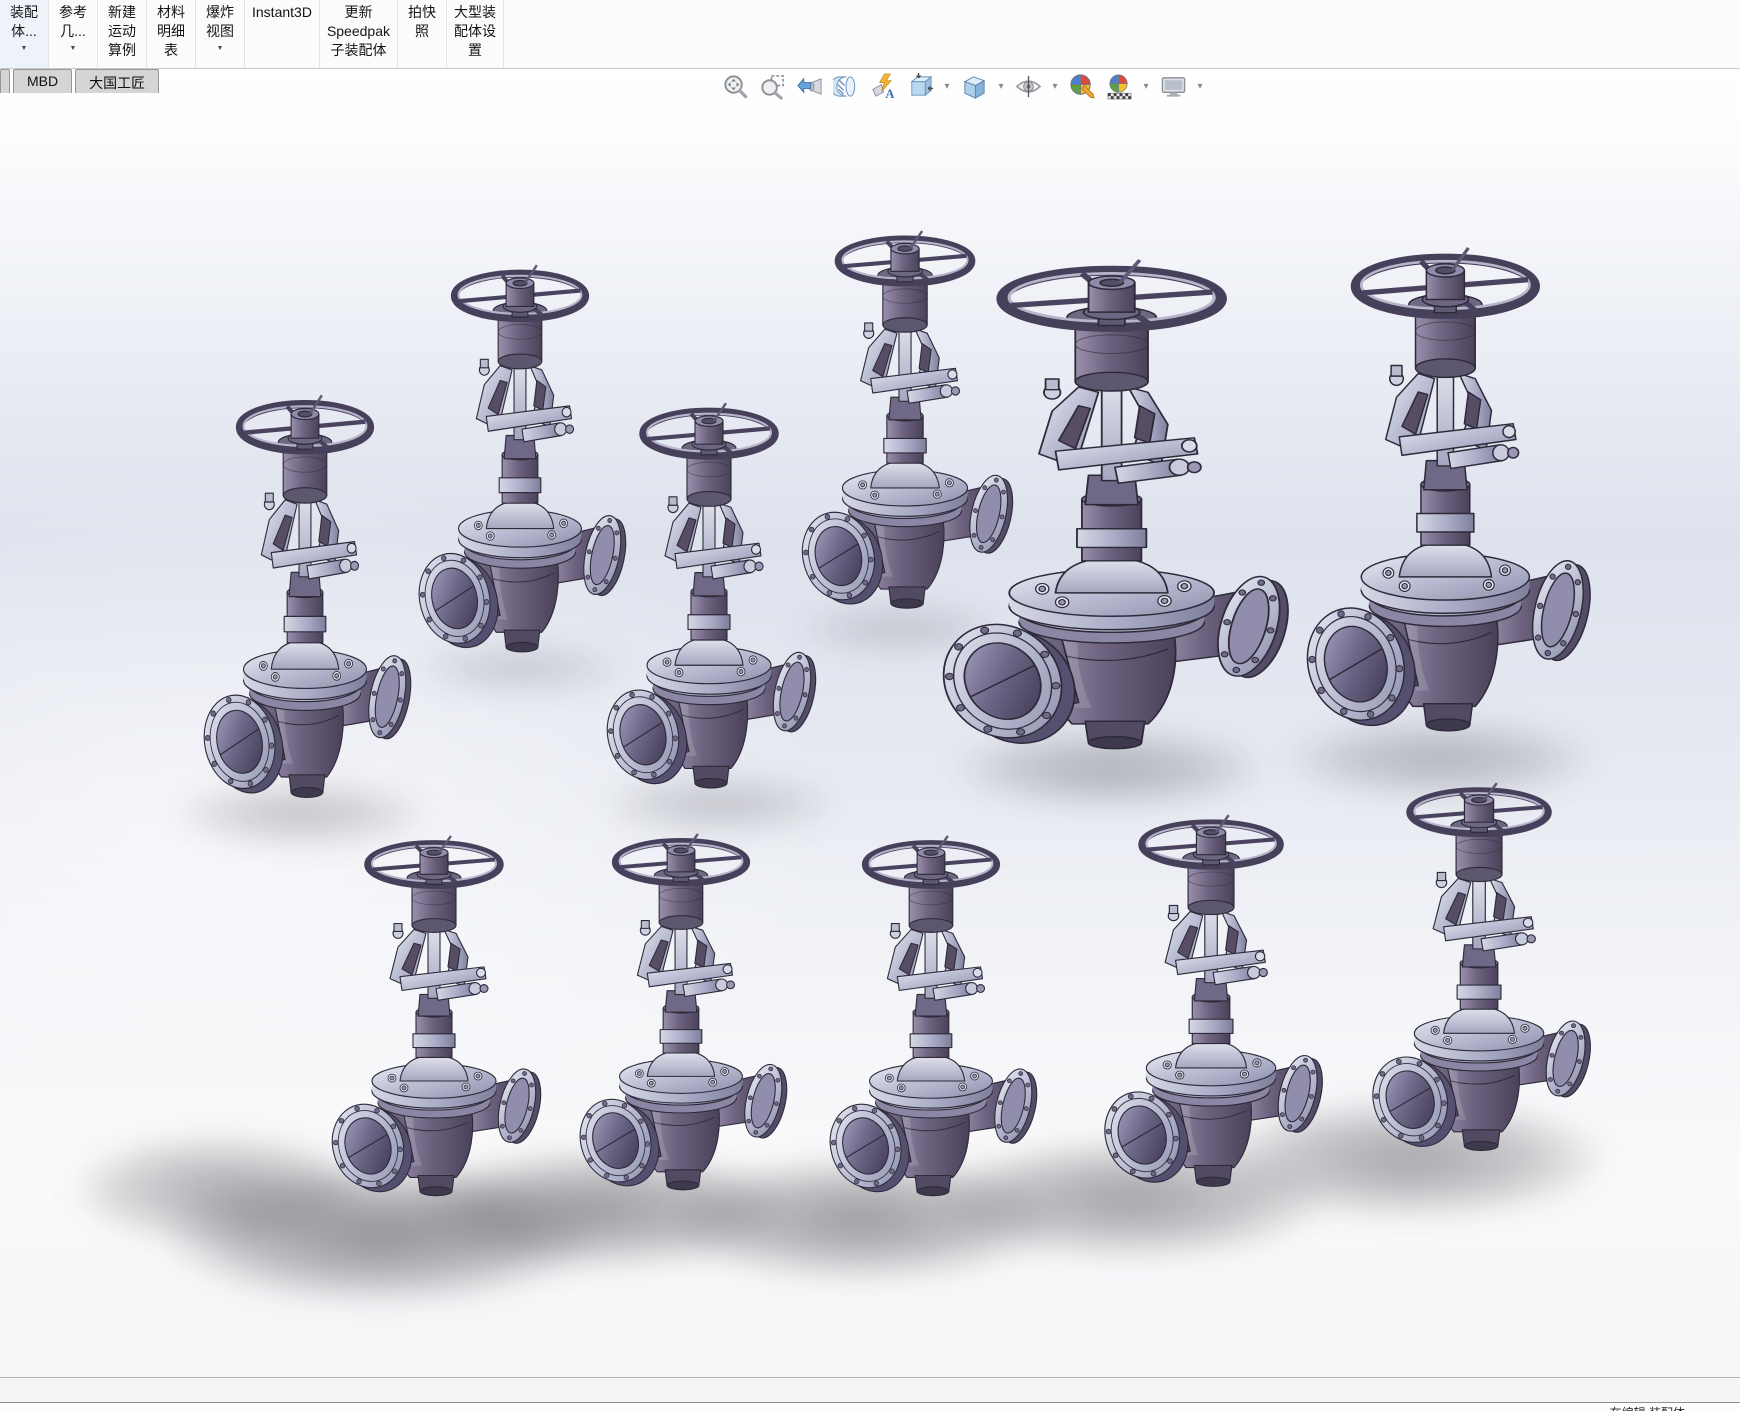 Image resolution: width=1740 pixels, height=1411 pixels. I want to click on view-orientation-button, so click(920, 86).